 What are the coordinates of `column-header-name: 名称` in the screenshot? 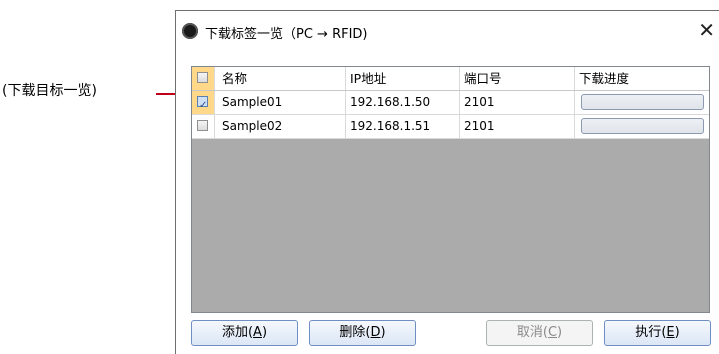 It's located at (280, 78).